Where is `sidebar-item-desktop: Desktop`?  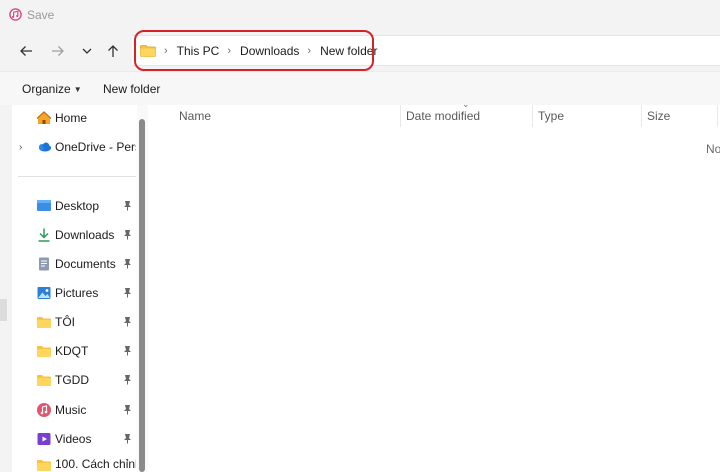
sidebar-item-desktop: Desktop is located at coordinates (86, 206).